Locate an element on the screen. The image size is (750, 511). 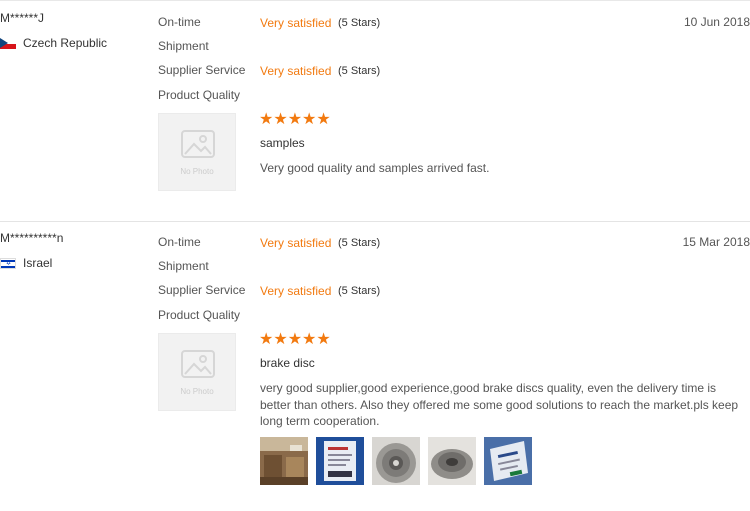
buyer-country: Israel is located at coordinates (38, 263).